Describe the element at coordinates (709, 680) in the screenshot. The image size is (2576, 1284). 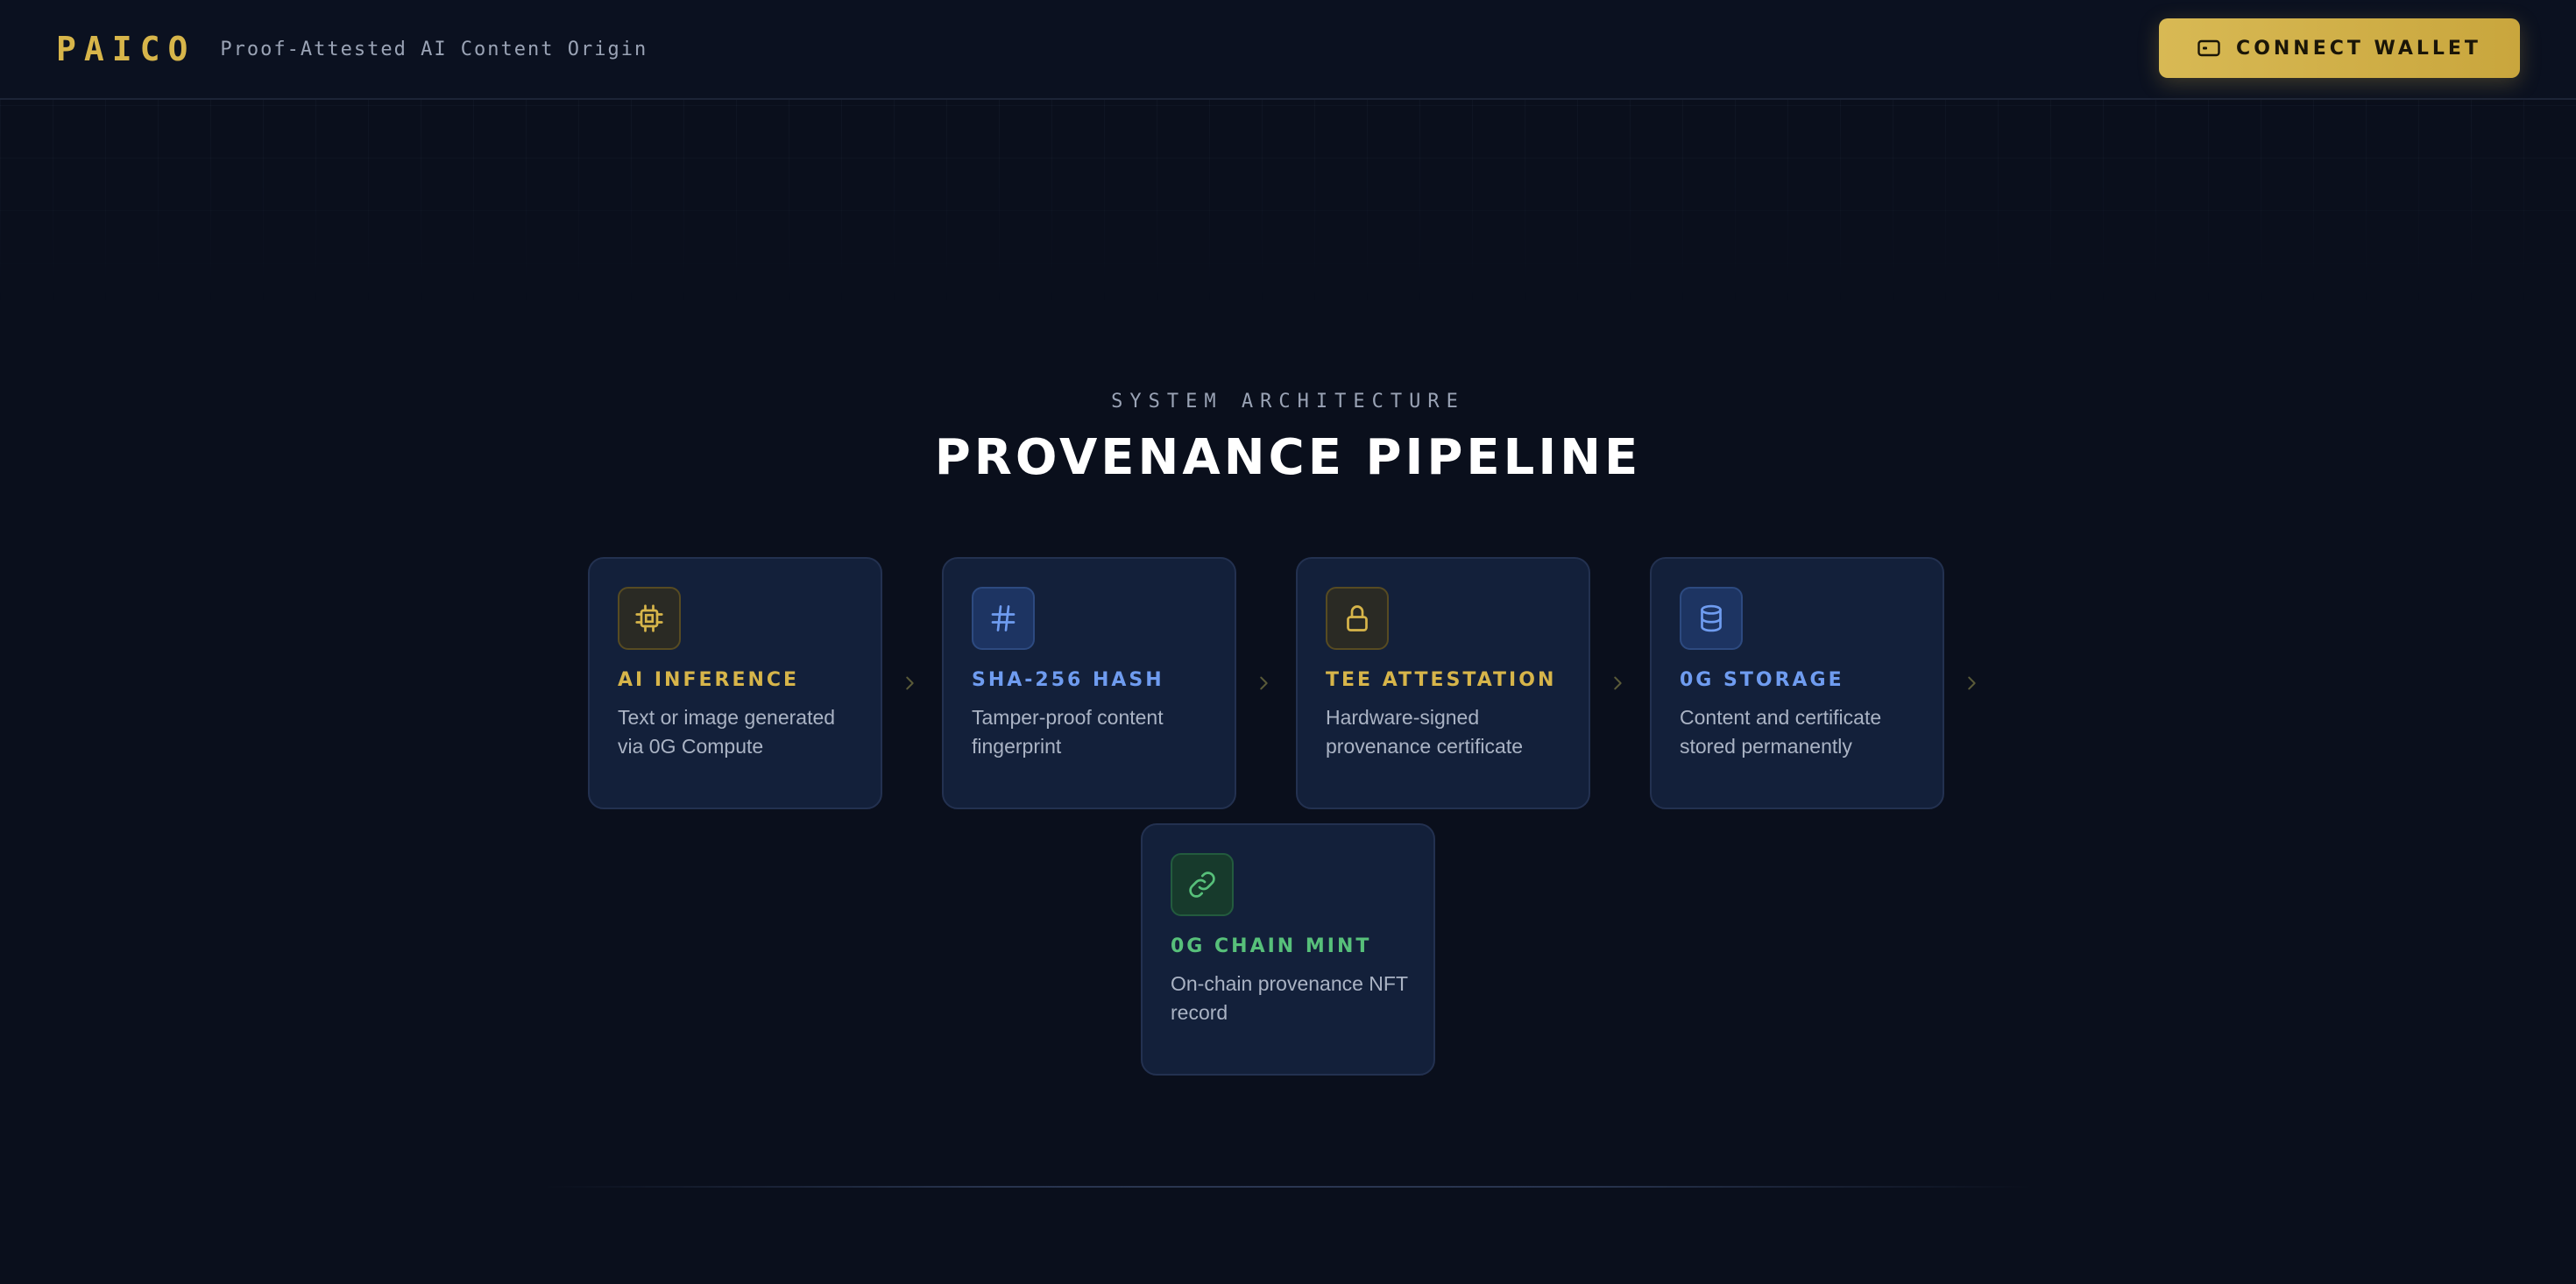
I see `step-title: AI INFERENCE` at that location.